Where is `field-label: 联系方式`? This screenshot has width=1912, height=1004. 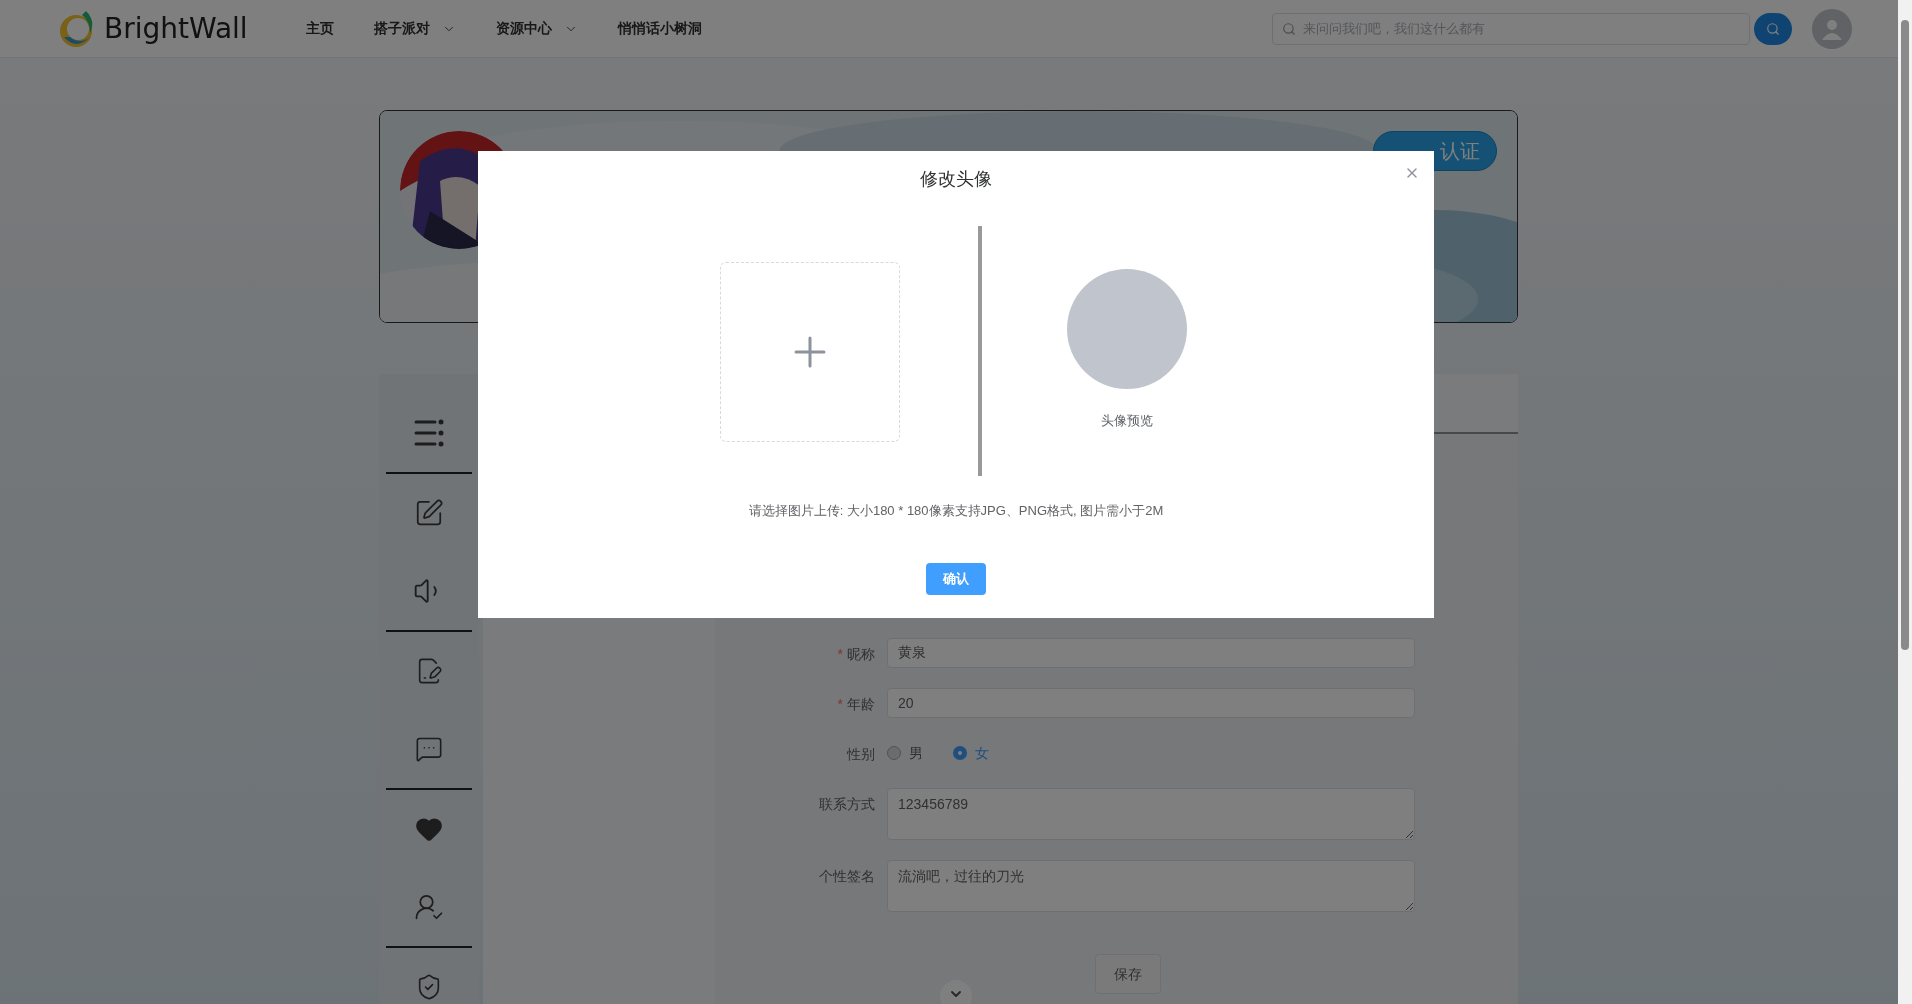 field-label: 联系方式 is located at coordinates (847, 804).